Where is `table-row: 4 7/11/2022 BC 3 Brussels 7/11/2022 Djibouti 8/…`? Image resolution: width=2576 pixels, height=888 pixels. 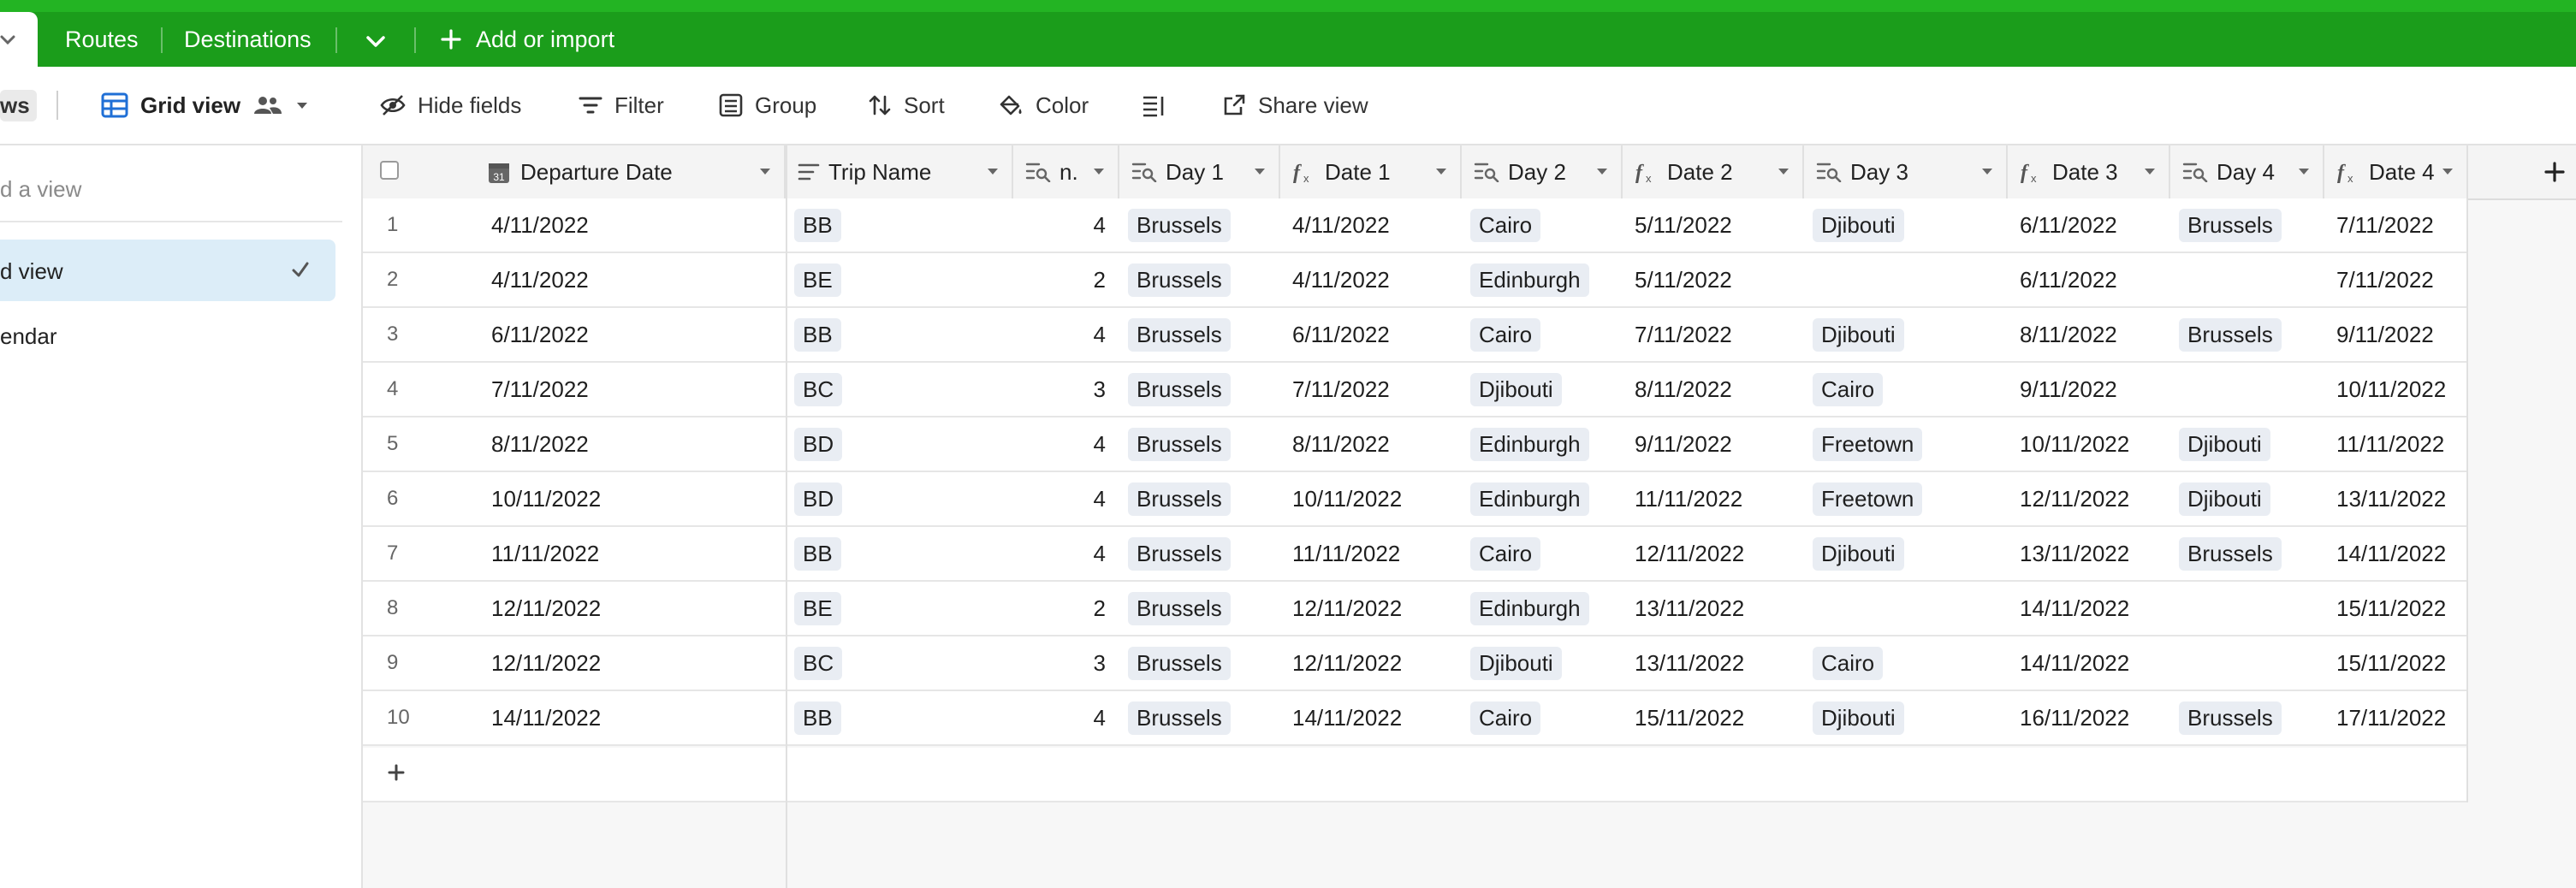
table-row: 4 7/11/2022 BC 3 Brussels 7/11/2022 Djibouti 8/… is located at coordinates (1415, 390).